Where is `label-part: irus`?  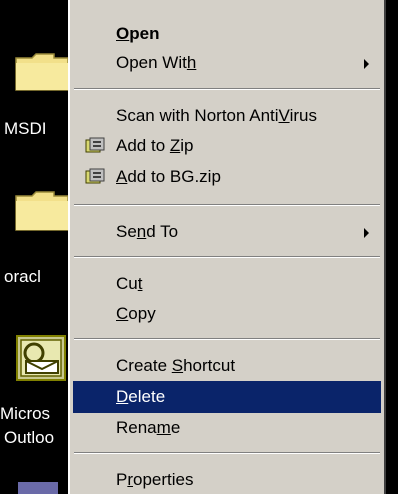
label-part: irus is located at coordinates (303, 115).